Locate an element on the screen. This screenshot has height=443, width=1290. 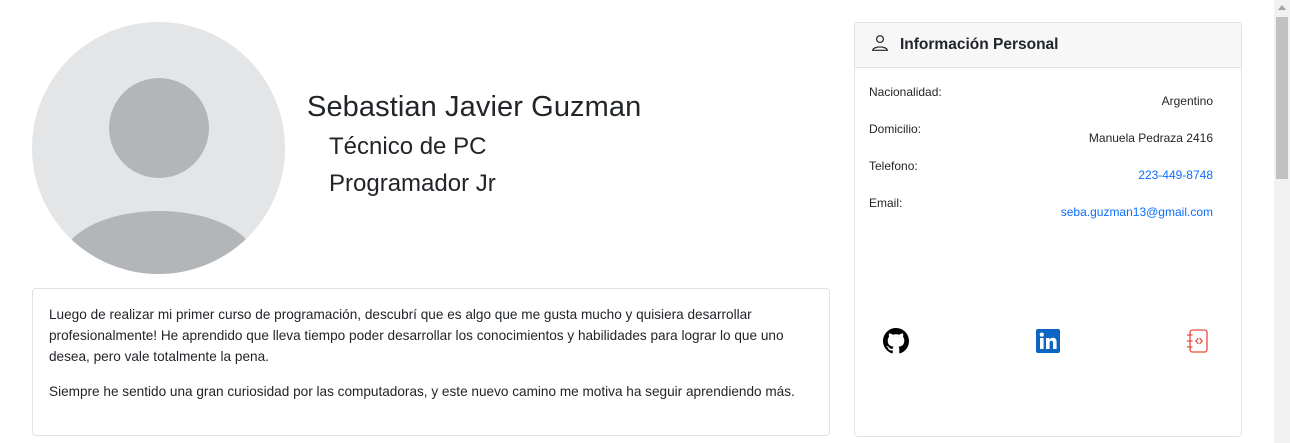
info-row-nationality: Nacionalidad: Argentino is located at coordinates (1041, 100).